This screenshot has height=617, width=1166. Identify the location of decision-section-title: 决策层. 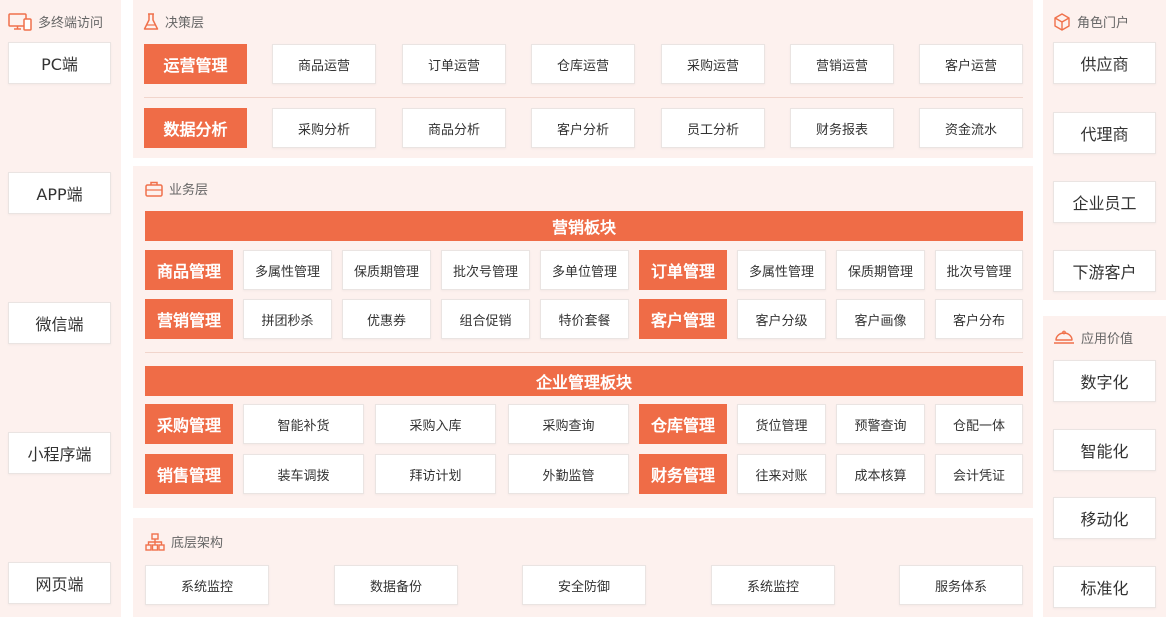
(173, 21).